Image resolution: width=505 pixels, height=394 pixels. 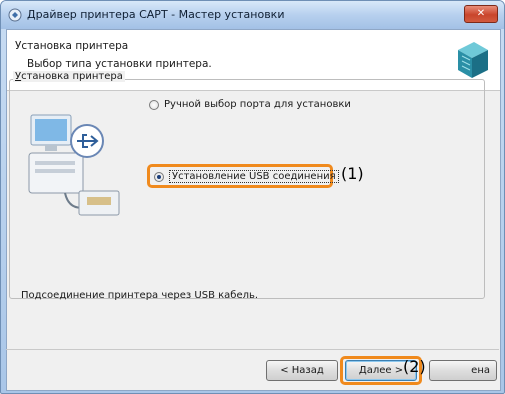 I want to click on manual-port-label: Ручной выбор порта для установки, so click(x=257, y=104).